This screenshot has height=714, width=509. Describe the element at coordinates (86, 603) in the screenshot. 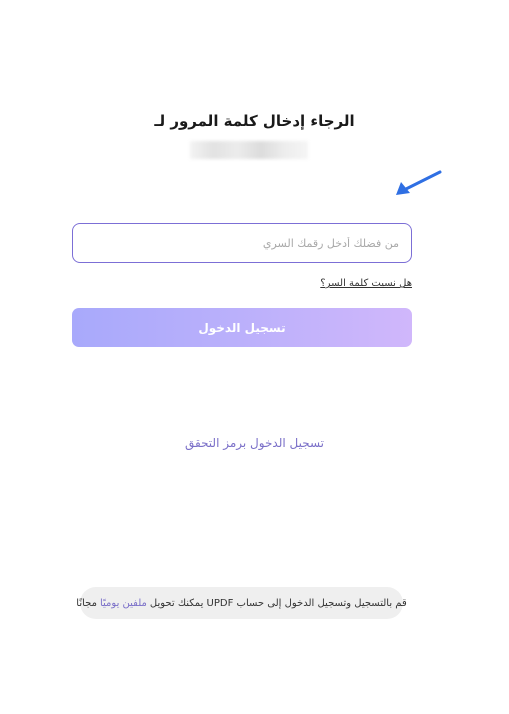

I see `footer-text-after: مجانًا` at that location.